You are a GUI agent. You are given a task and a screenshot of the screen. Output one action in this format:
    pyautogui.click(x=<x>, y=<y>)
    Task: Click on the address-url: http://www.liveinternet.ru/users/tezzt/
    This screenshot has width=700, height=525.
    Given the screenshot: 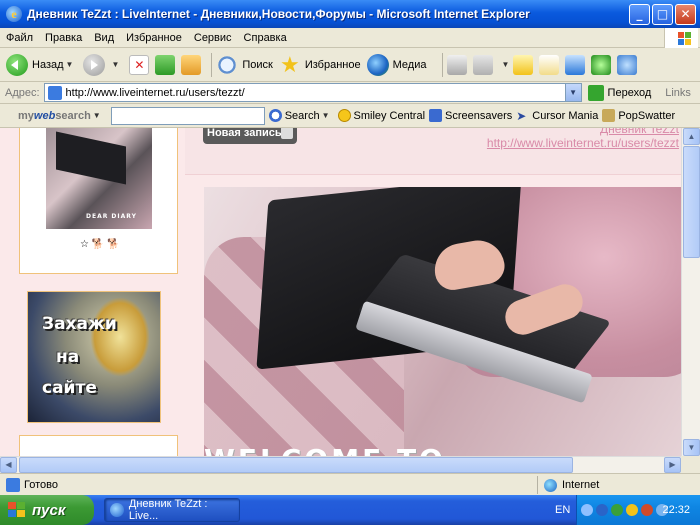 What is the action you would take?
    pyautogui.click(x=155, y=93)
    